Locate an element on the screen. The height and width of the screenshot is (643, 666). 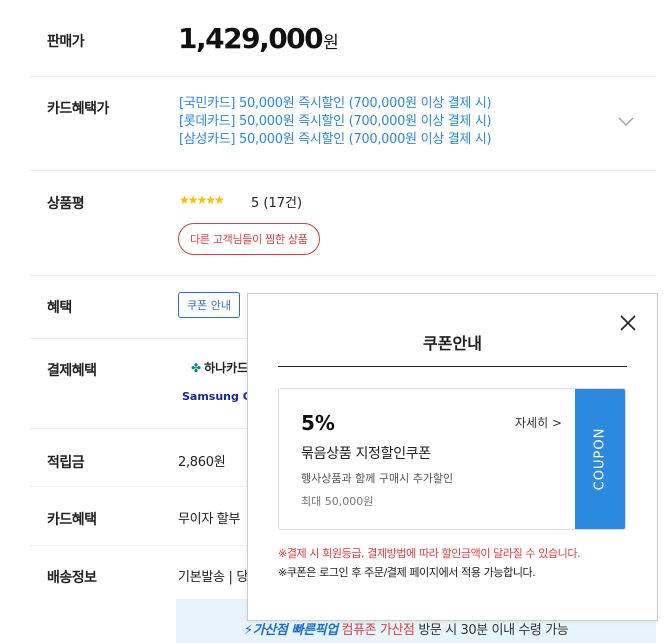
modal-title: 쿠폰안내 is located at coordinates (452, 343).